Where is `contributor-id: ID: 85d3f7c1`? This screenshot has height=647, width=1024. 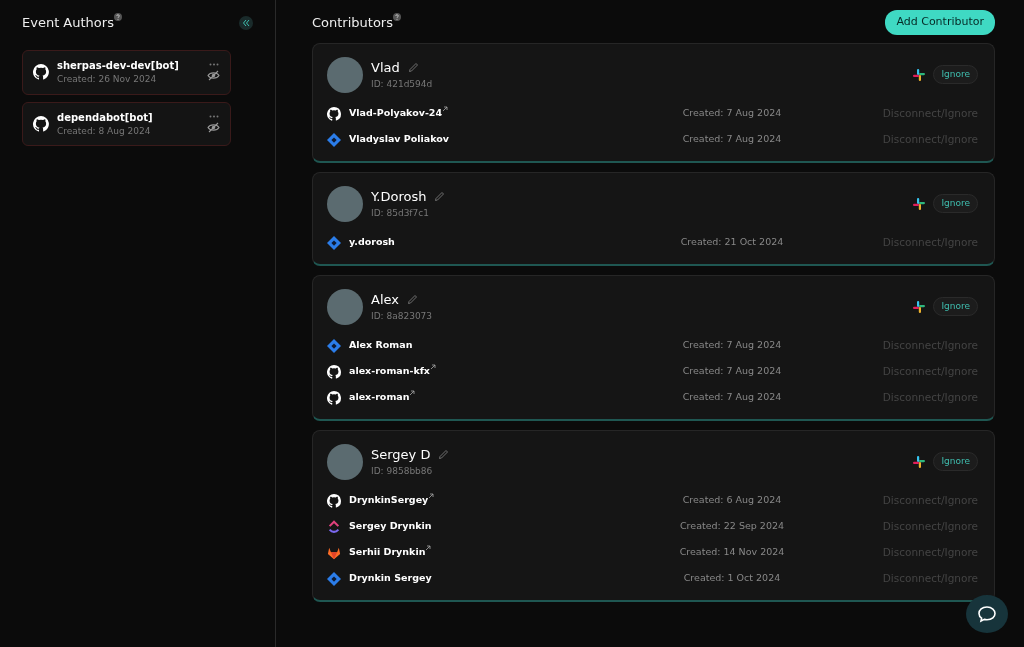
contributor-id: ID: 85d3f7c1 is located at coordinates (400, 213).